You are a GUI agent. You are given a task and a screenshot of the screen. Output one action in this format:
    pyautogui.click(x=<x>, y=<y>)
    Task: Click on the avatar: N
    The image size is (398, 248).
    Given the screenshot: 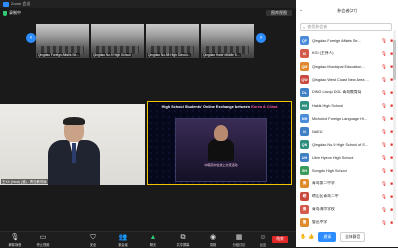 What is the action you would take?
    pyautogui.click(x=304, y=131)
    